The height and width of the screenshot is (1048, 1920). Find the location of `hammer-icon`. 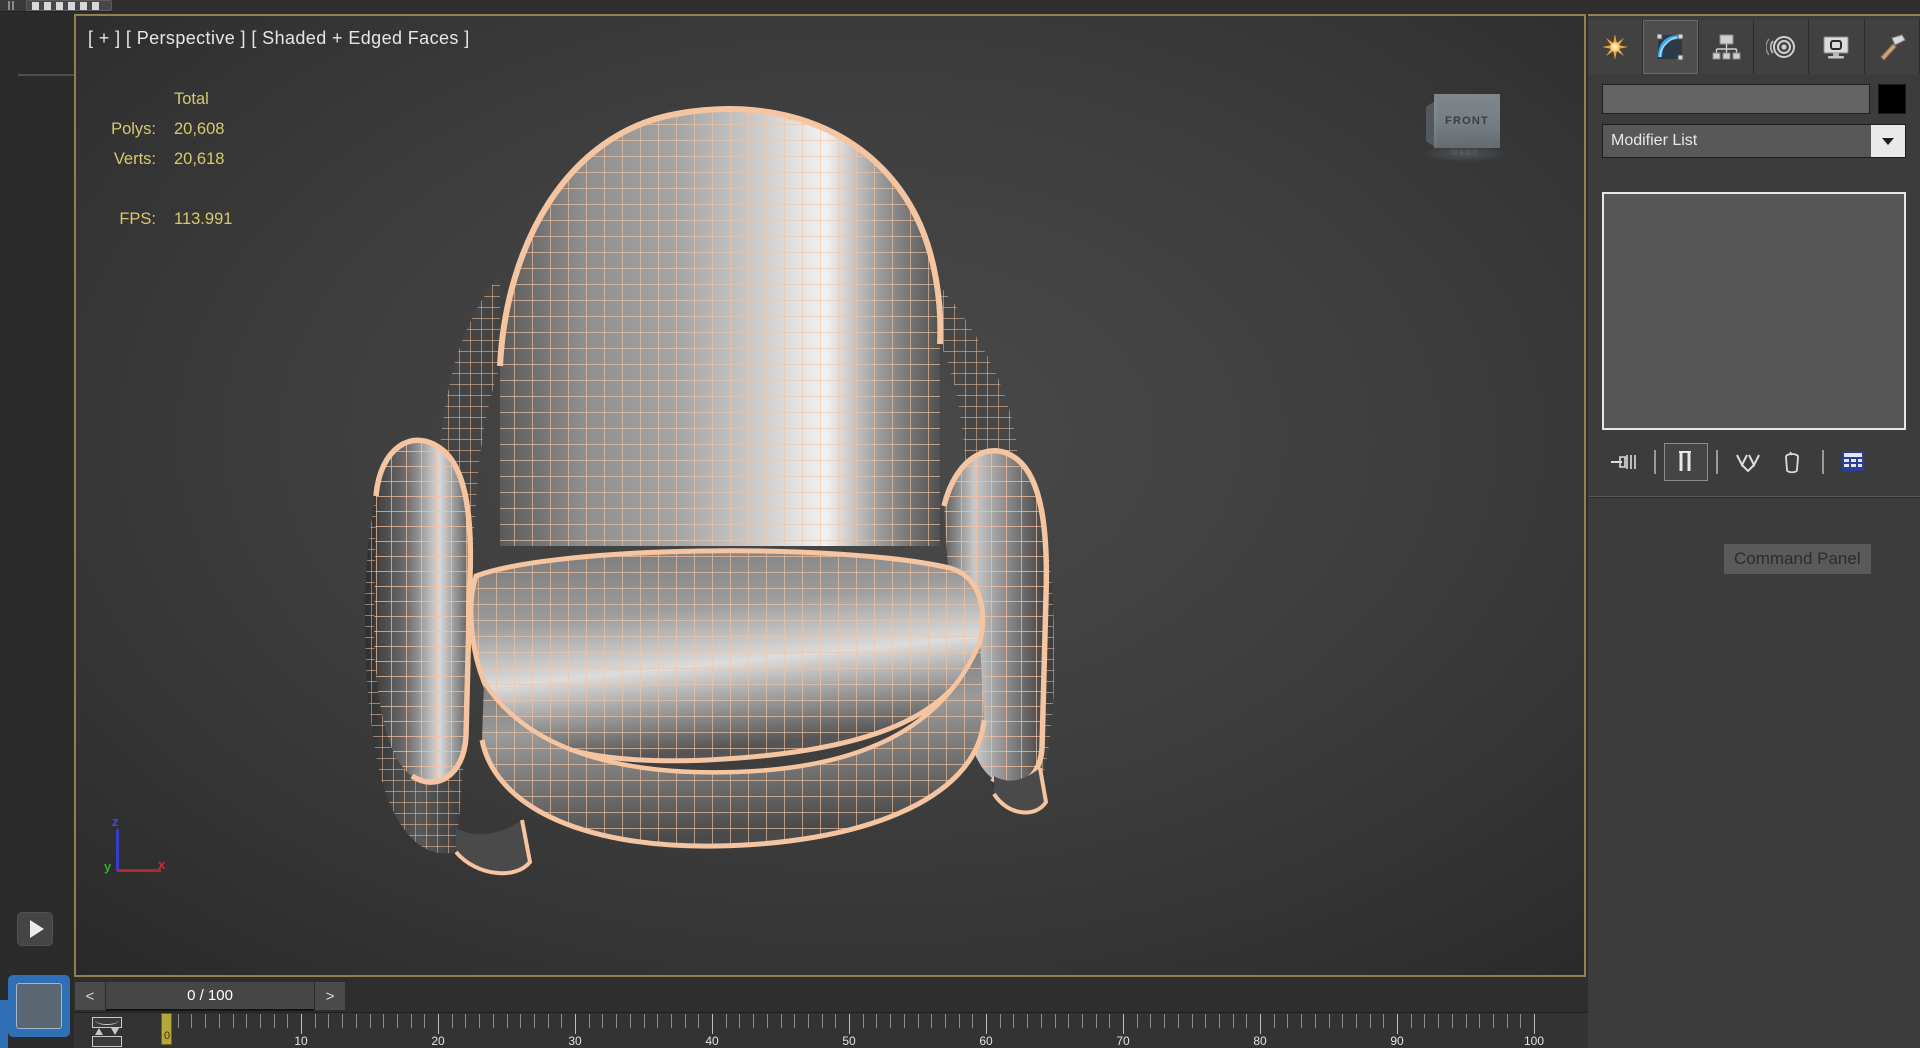

hammer-icon is located at coordinates (1893, 47).